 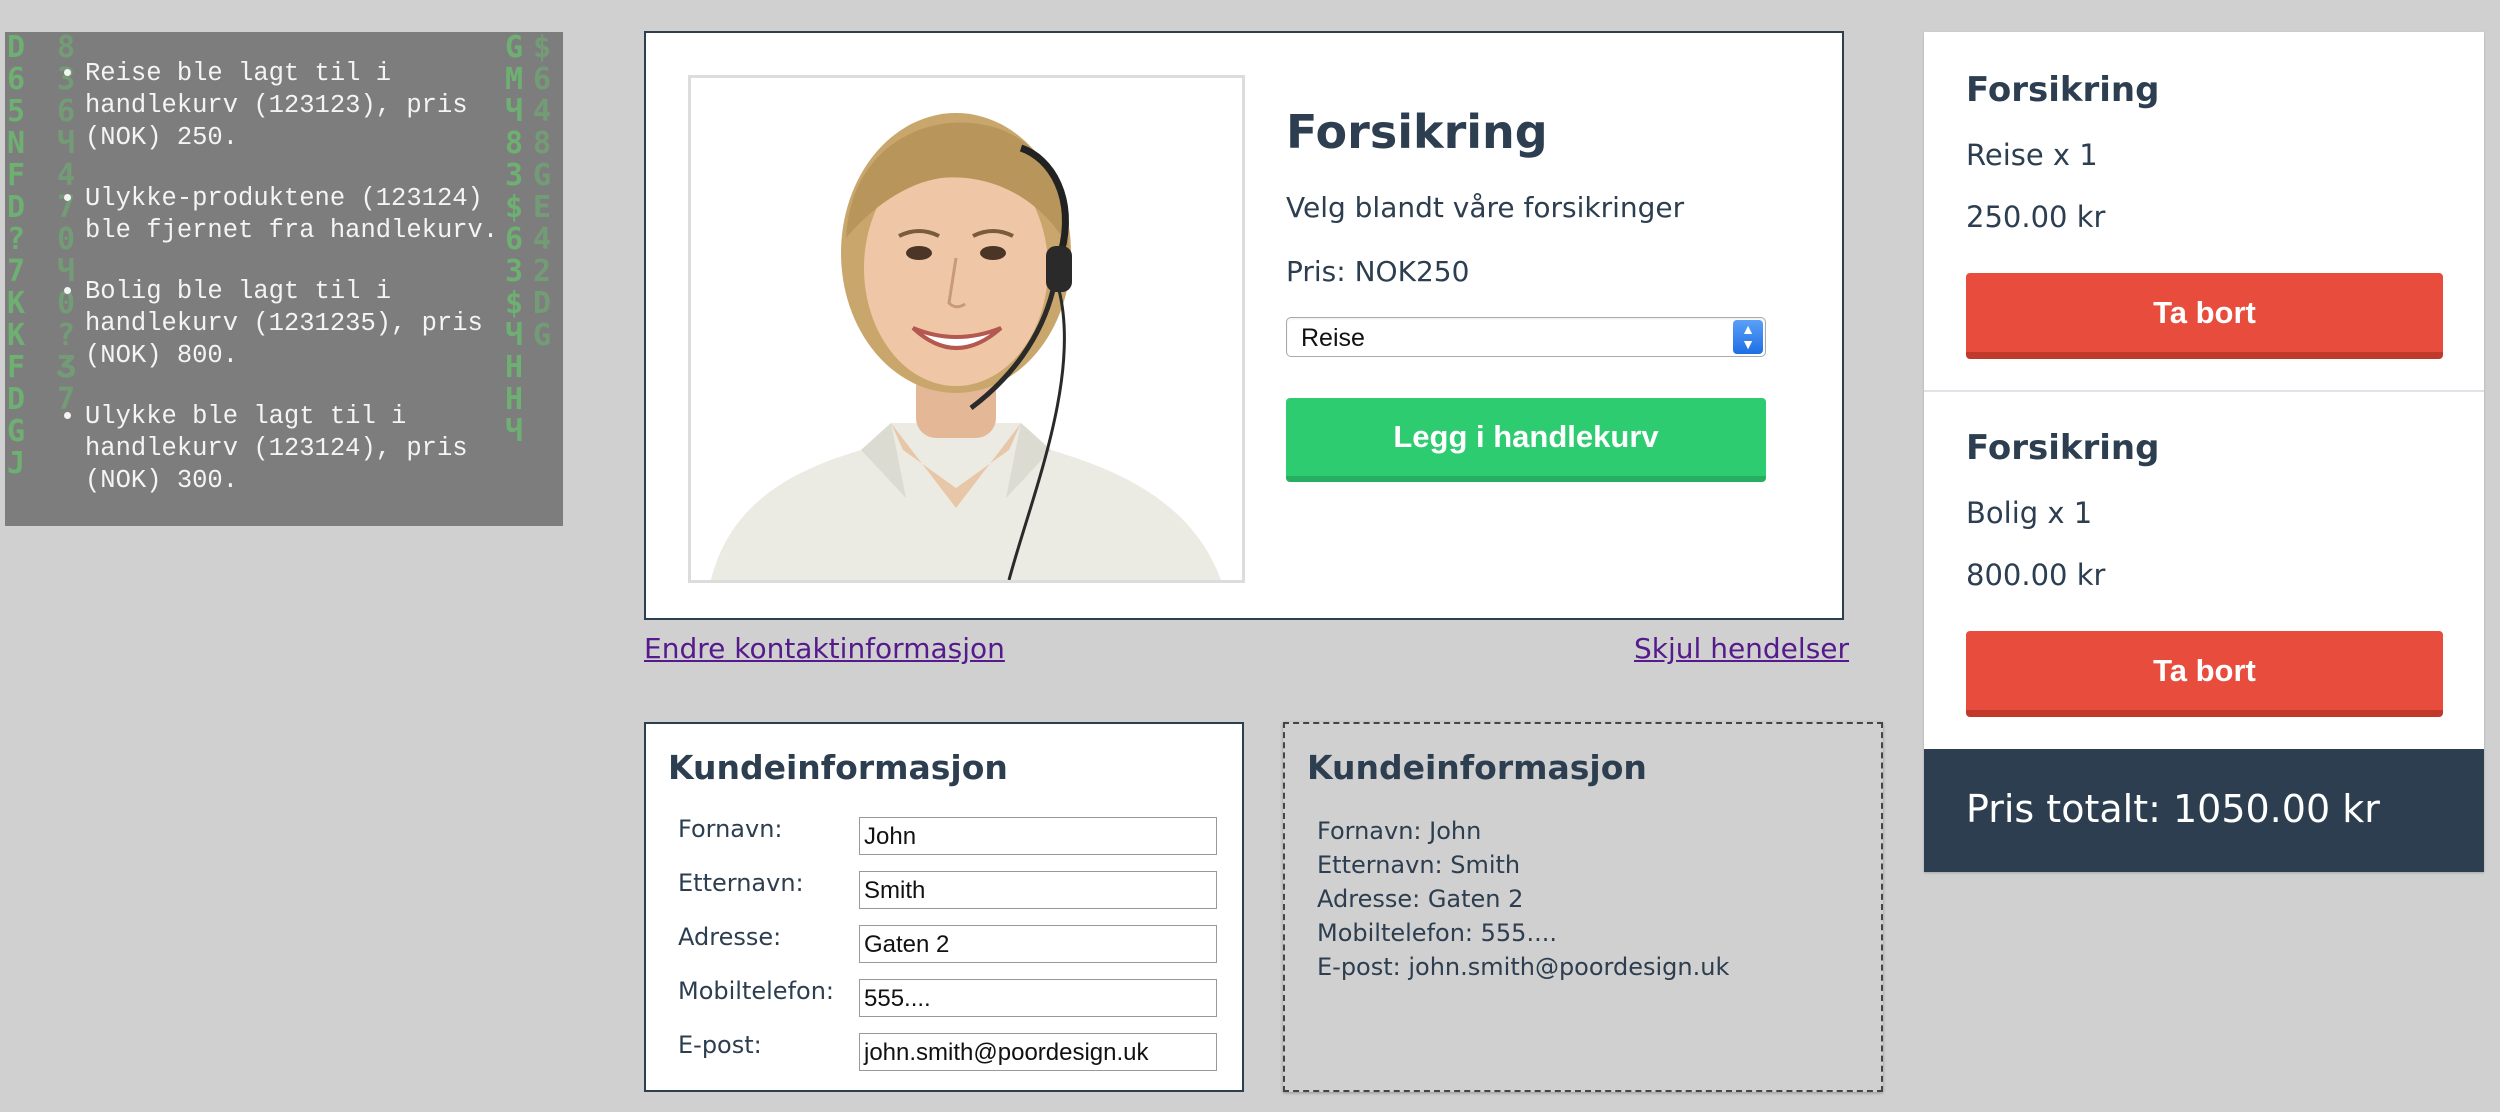 What do you see at coordinates (838, 767) in the screenshot?
I see `customer-form-title: Kundeinformasjon` at bounding box center [838, 767].